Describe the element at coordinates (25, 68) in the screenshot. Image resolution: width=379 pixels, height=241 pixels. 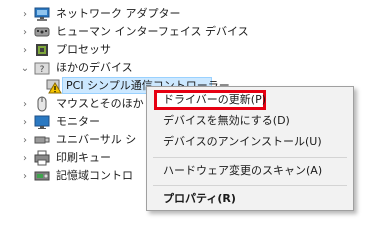
I see `chevron-down-icon: ⌄` at that location.